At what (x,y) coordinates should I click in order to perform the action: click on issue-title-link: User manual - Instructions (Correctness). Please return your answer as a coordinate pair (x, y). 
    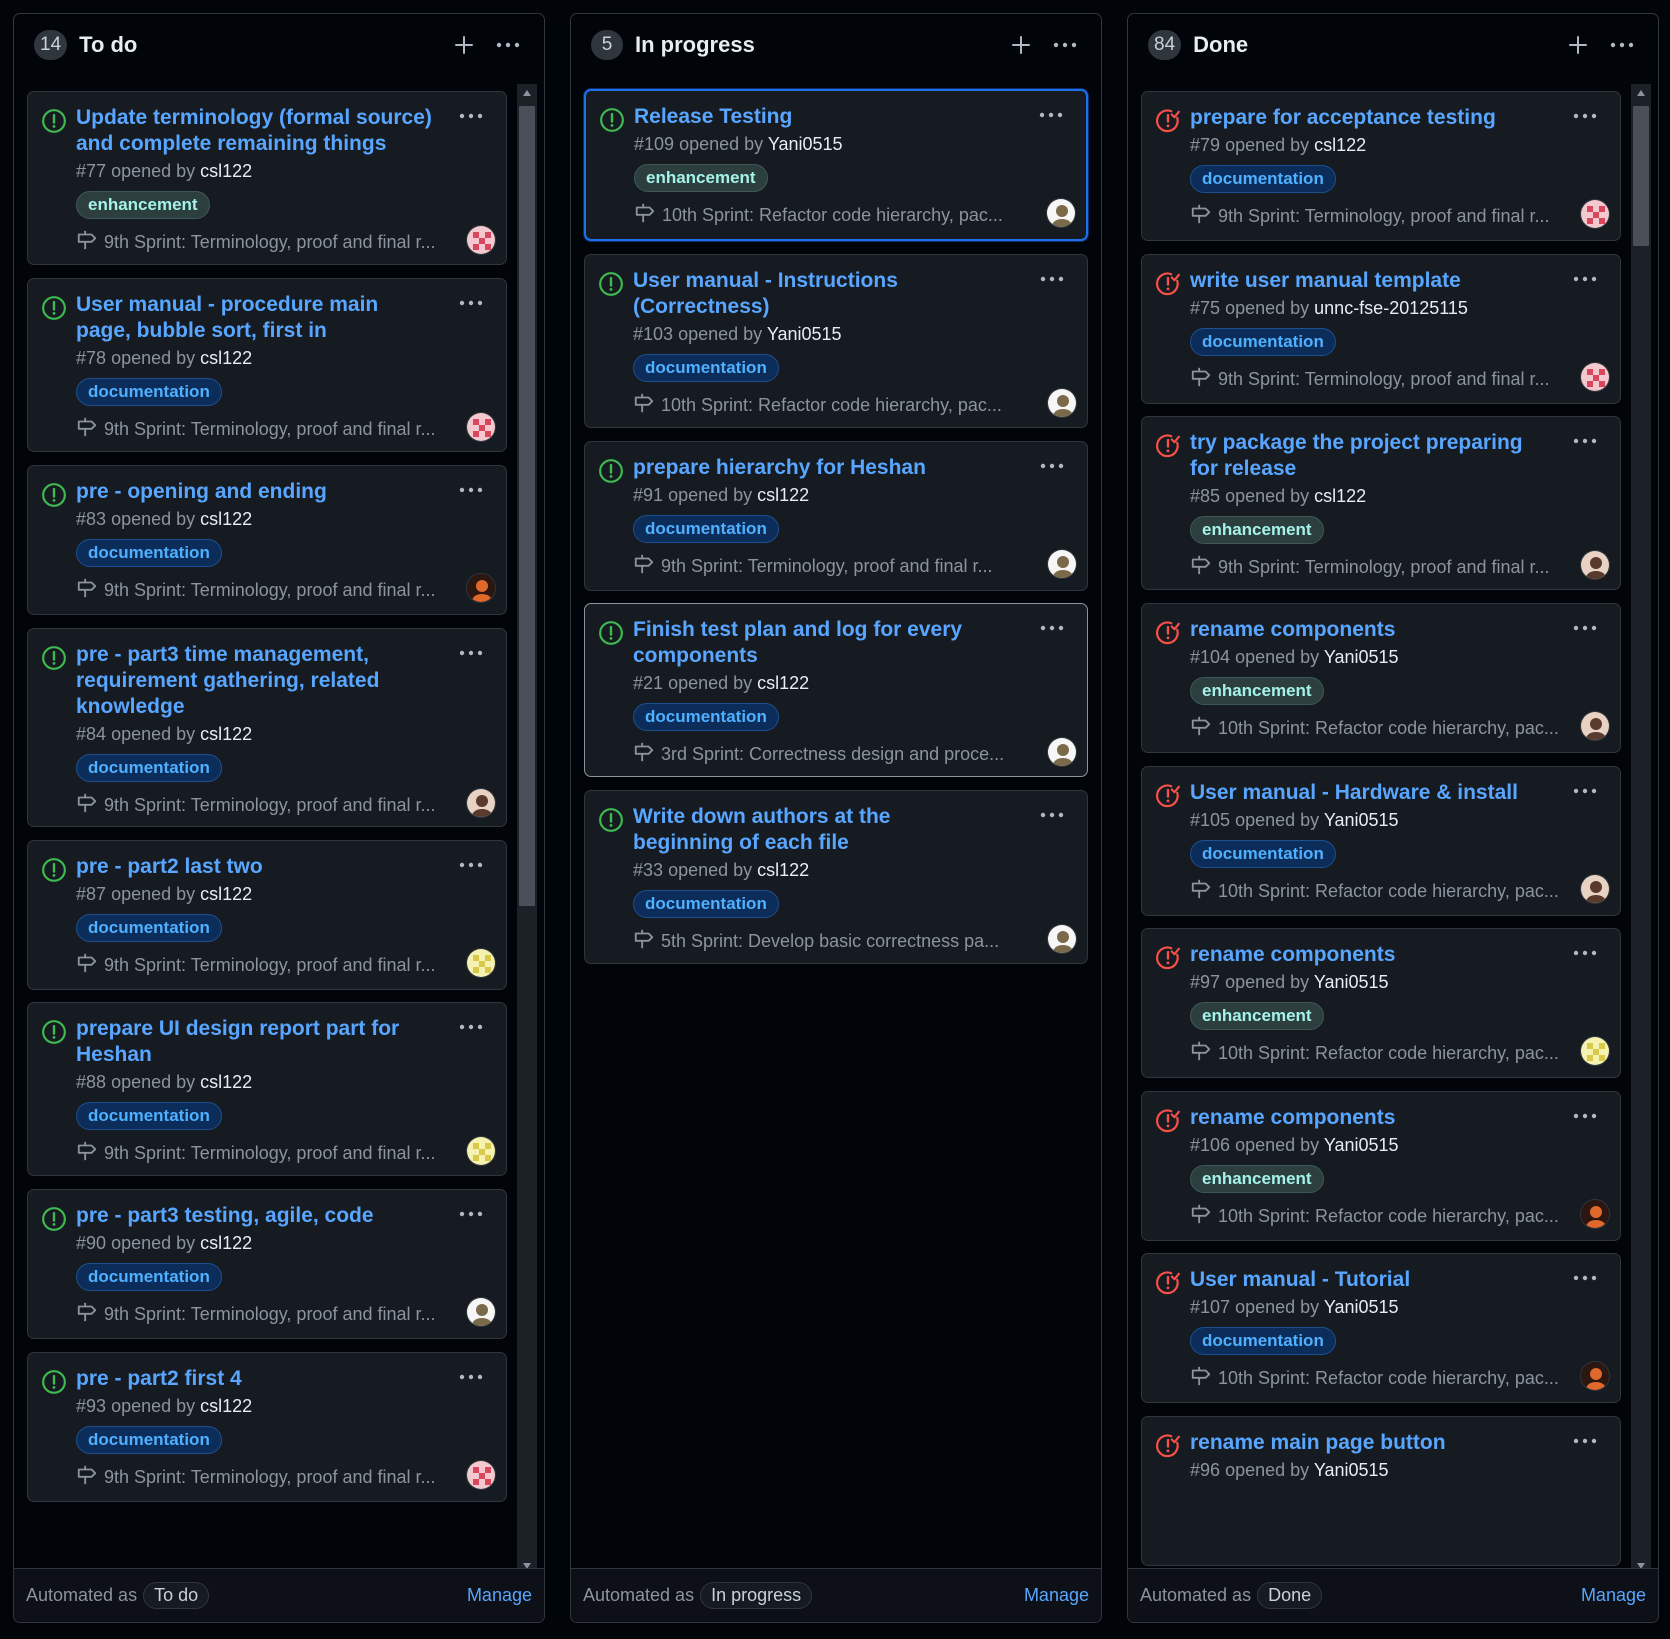
    Looking at the image, I should click on (813, 294).